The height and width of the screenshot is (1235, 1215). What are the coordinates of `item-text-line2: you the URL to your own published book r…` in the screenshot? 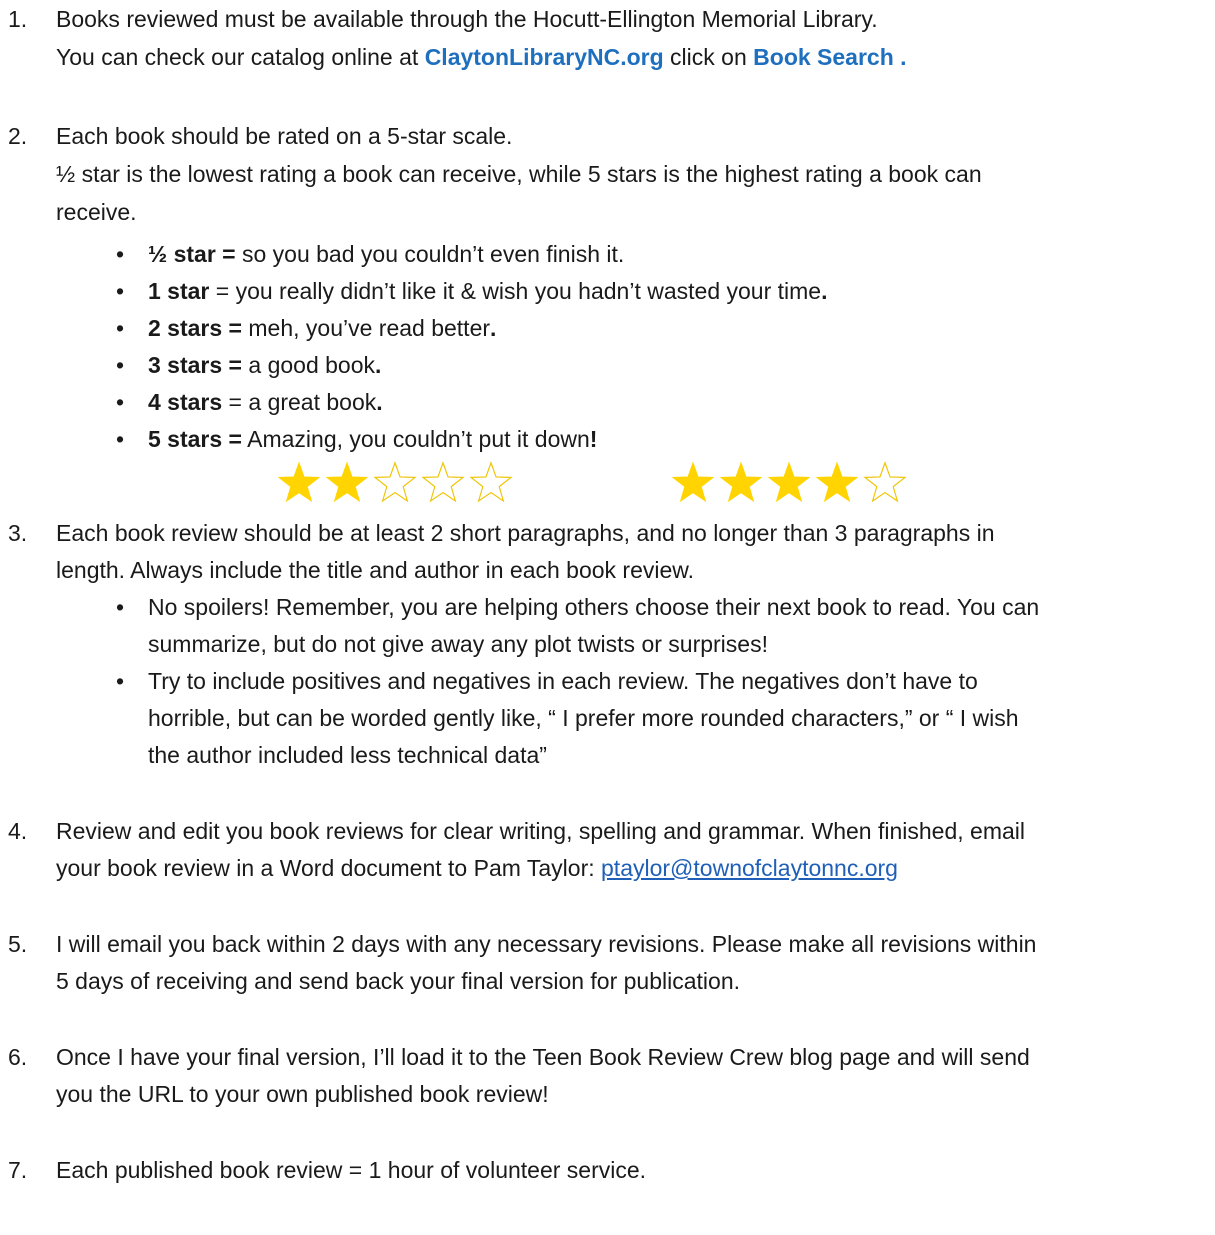 It's located at (302, 1094).